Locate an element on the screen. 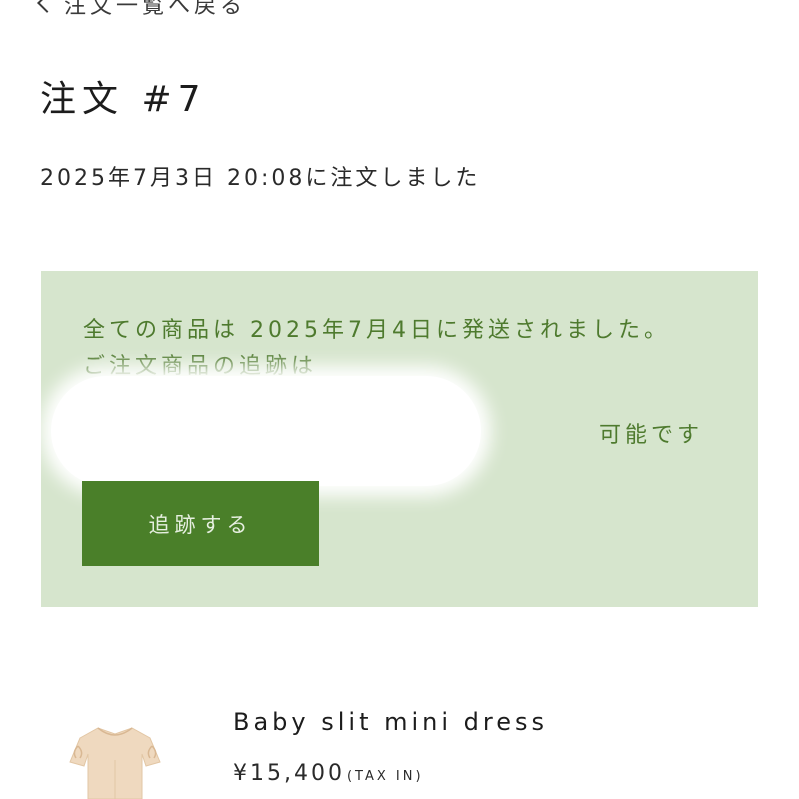 The width and height of the screenshot is (799, 799). back-link-label: 注文一覧へ戻る is located at coordinates (155, 9).